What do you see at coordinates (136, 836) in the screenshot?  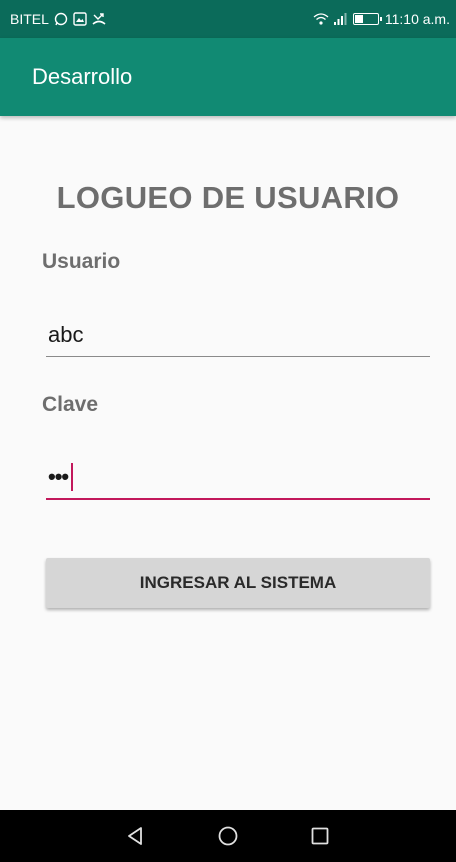 I see `back-icon` at bounding box center [136, 836].